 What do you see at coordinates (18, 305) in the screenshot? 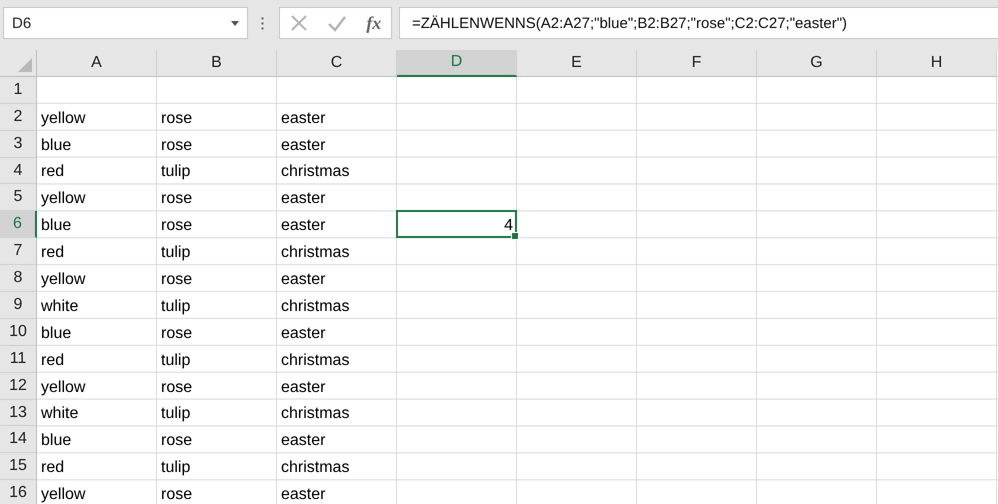
I see `row-header: 9` at bounding box center [18, 305].